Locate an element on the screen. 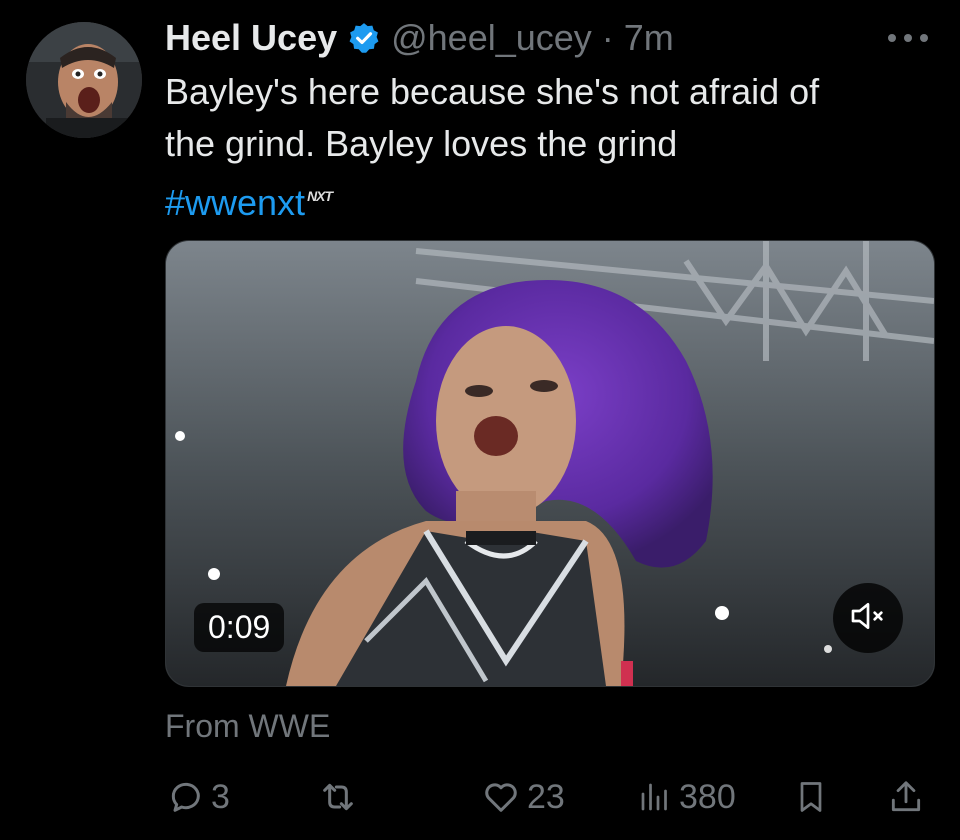 This screenshot has height=840, width=960. reply-button: 3 is located at coordinates (197, 797).